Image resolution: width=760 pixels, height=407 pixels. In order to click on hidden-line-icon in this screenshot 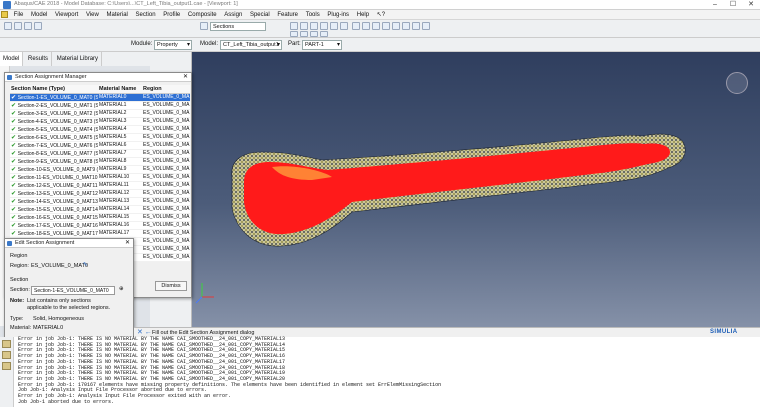, I will do `click(406, 26)`.